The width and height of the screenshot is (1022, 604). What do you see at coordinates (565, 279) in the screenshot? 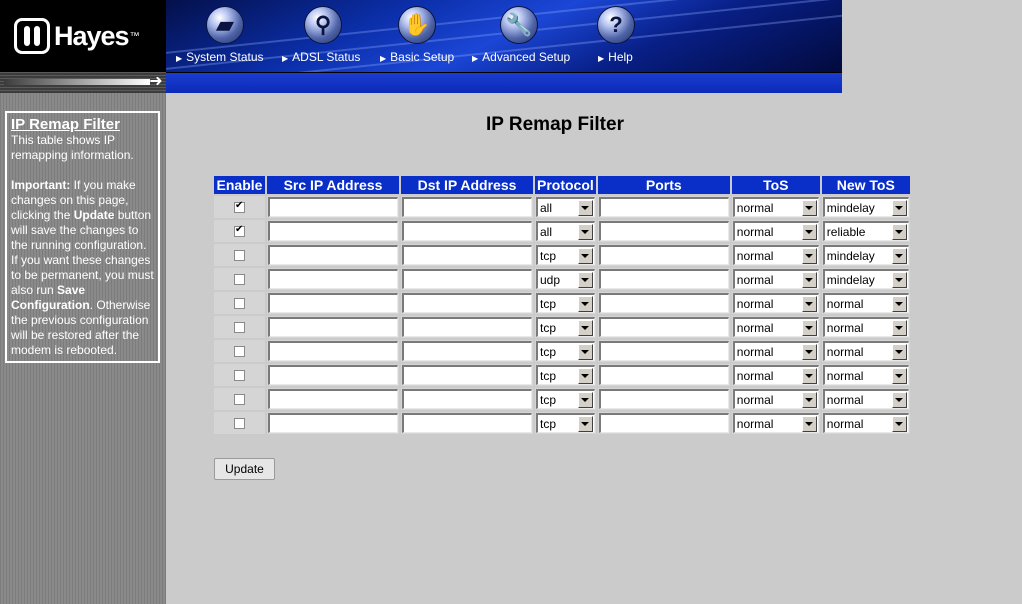
I see `protocol-select: udp` at bounding box center [565, 279].